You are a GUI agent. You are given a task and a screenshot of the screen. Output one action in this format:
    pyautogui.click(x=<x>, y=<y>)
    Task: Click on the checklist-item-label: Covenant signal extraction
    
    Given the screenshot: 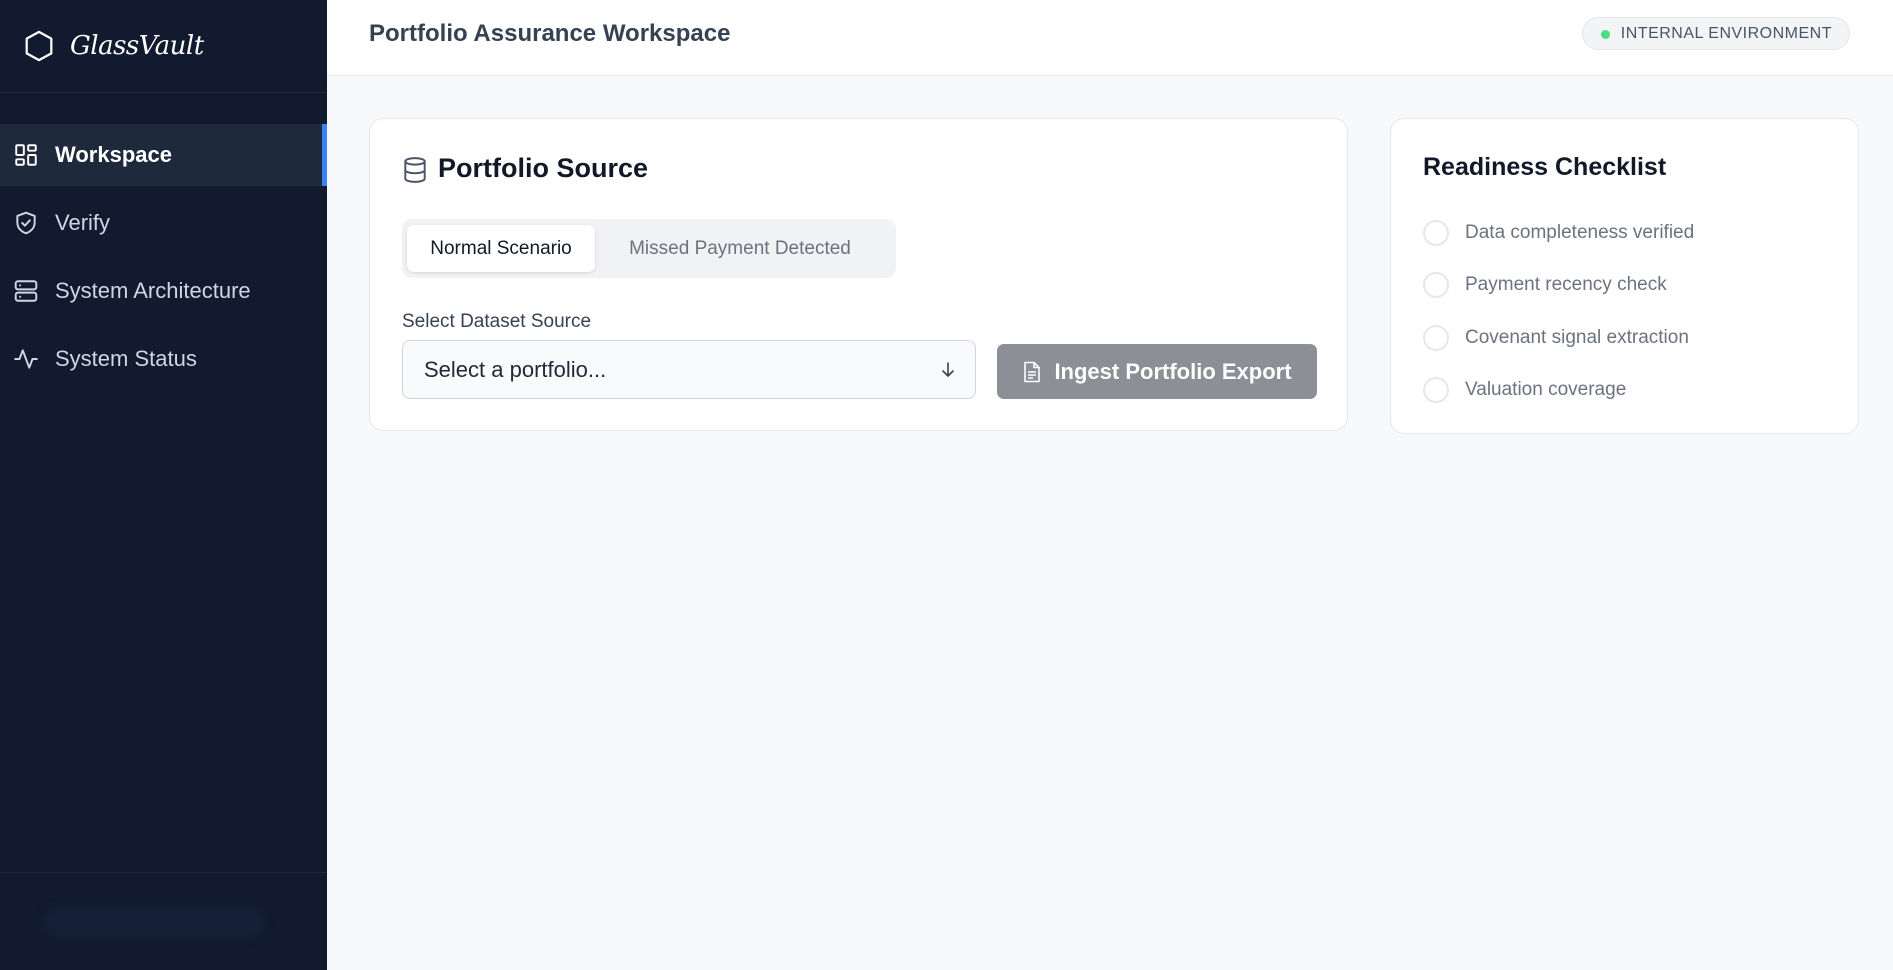 What is the action you would take?
    pyautogui.click(x=1577, y=337)
    